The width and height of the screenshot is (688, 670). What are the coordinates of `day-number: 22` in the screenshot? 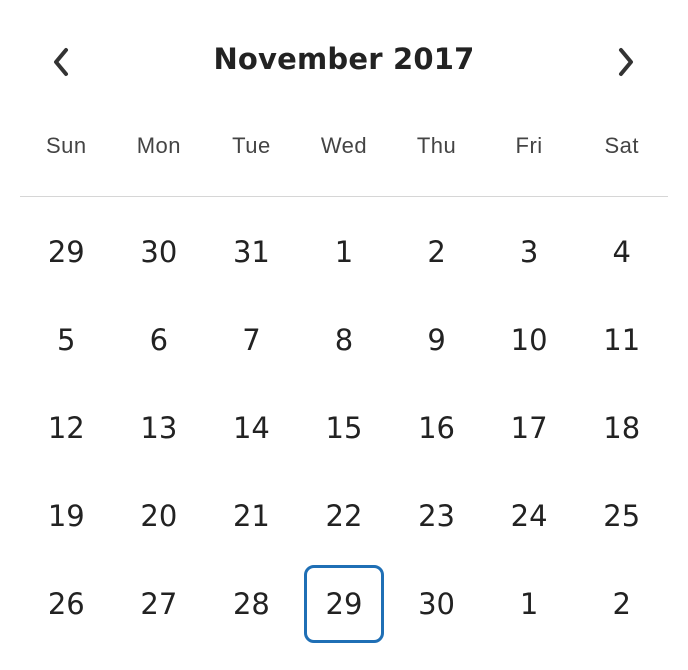 It's located at (344, 516).